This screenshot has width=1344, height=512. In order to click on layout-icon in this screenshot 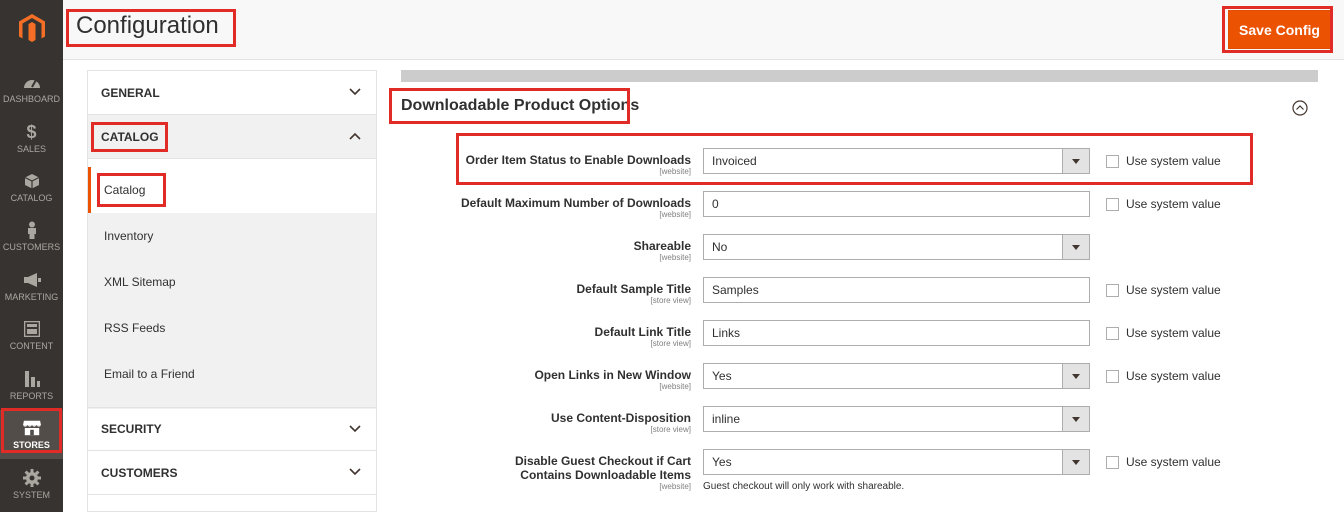, I will do `click(32, 329)`.